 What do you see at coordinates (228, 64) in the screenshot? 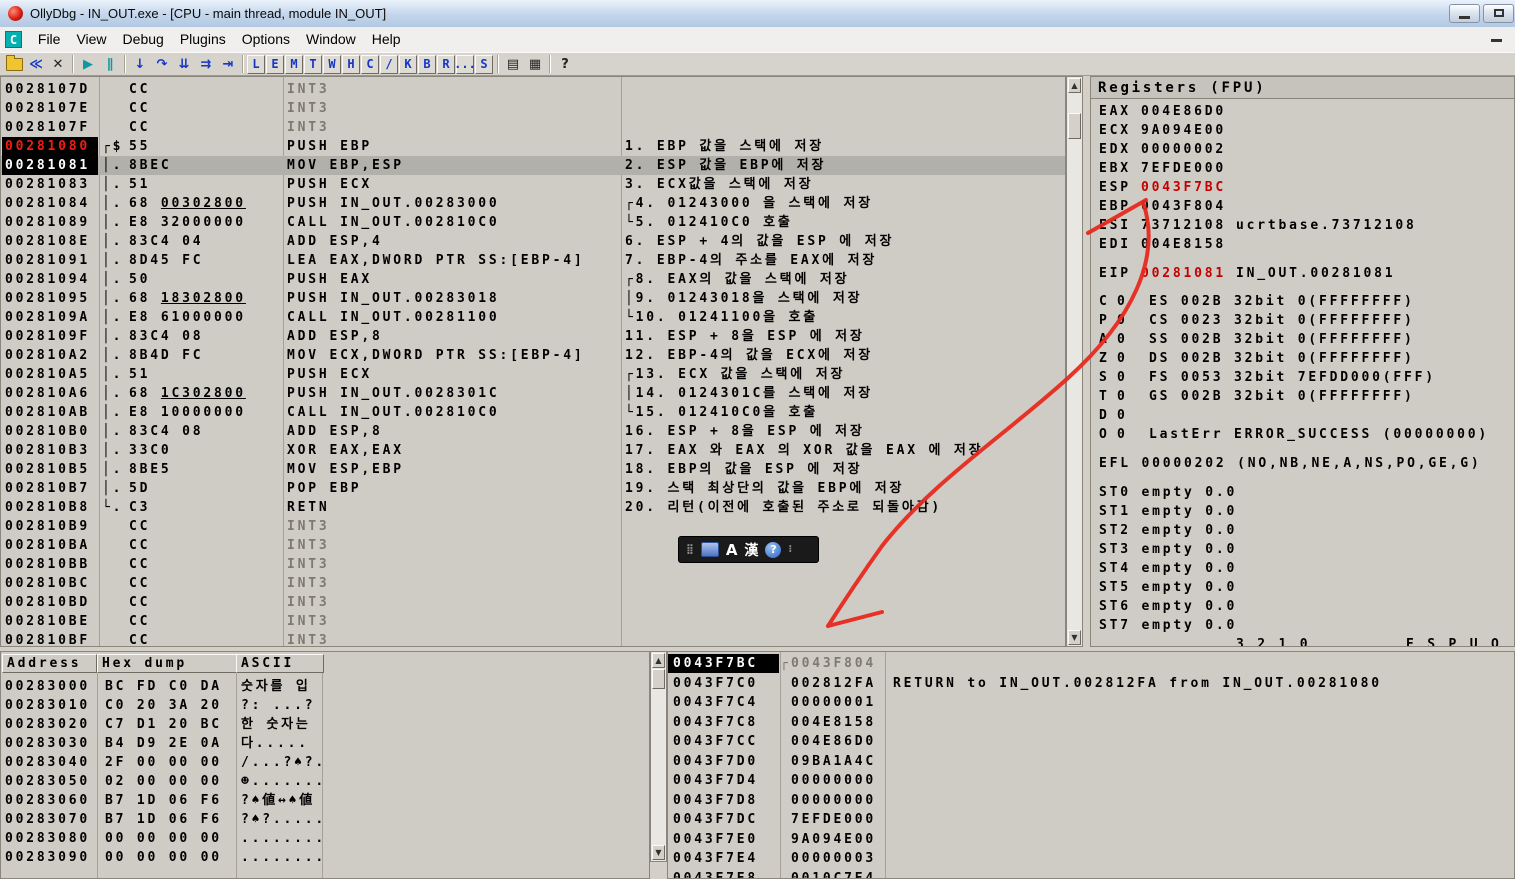
I see `execute-till-return-button: ⇥` at bounding box center [228, 64].